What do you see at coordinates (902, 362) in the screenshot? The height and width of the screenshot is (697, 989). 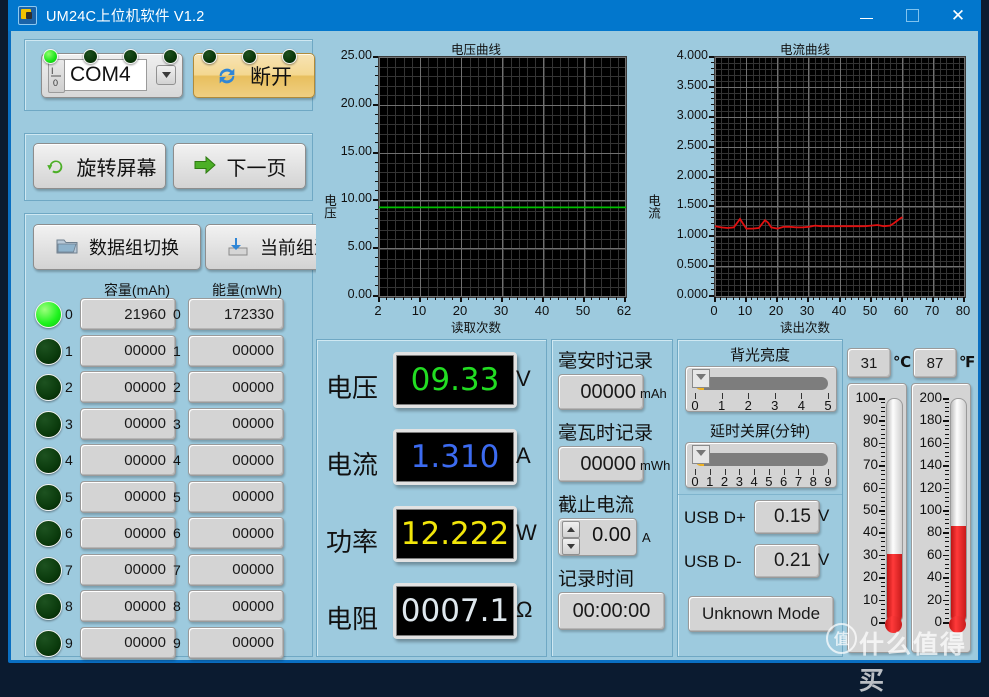 I see `celsius-unit: ℃` at bounding box center [902, 362].